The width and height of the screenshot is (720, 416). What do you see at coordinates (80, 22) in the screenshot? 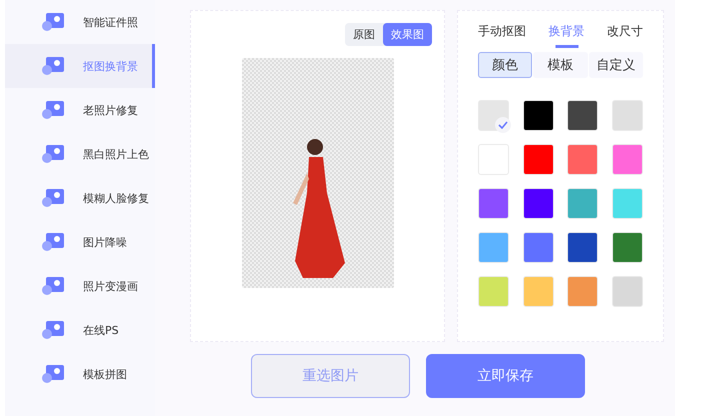
I see `sidebar-item: 智能证件照` at bounding box center [80, 22].